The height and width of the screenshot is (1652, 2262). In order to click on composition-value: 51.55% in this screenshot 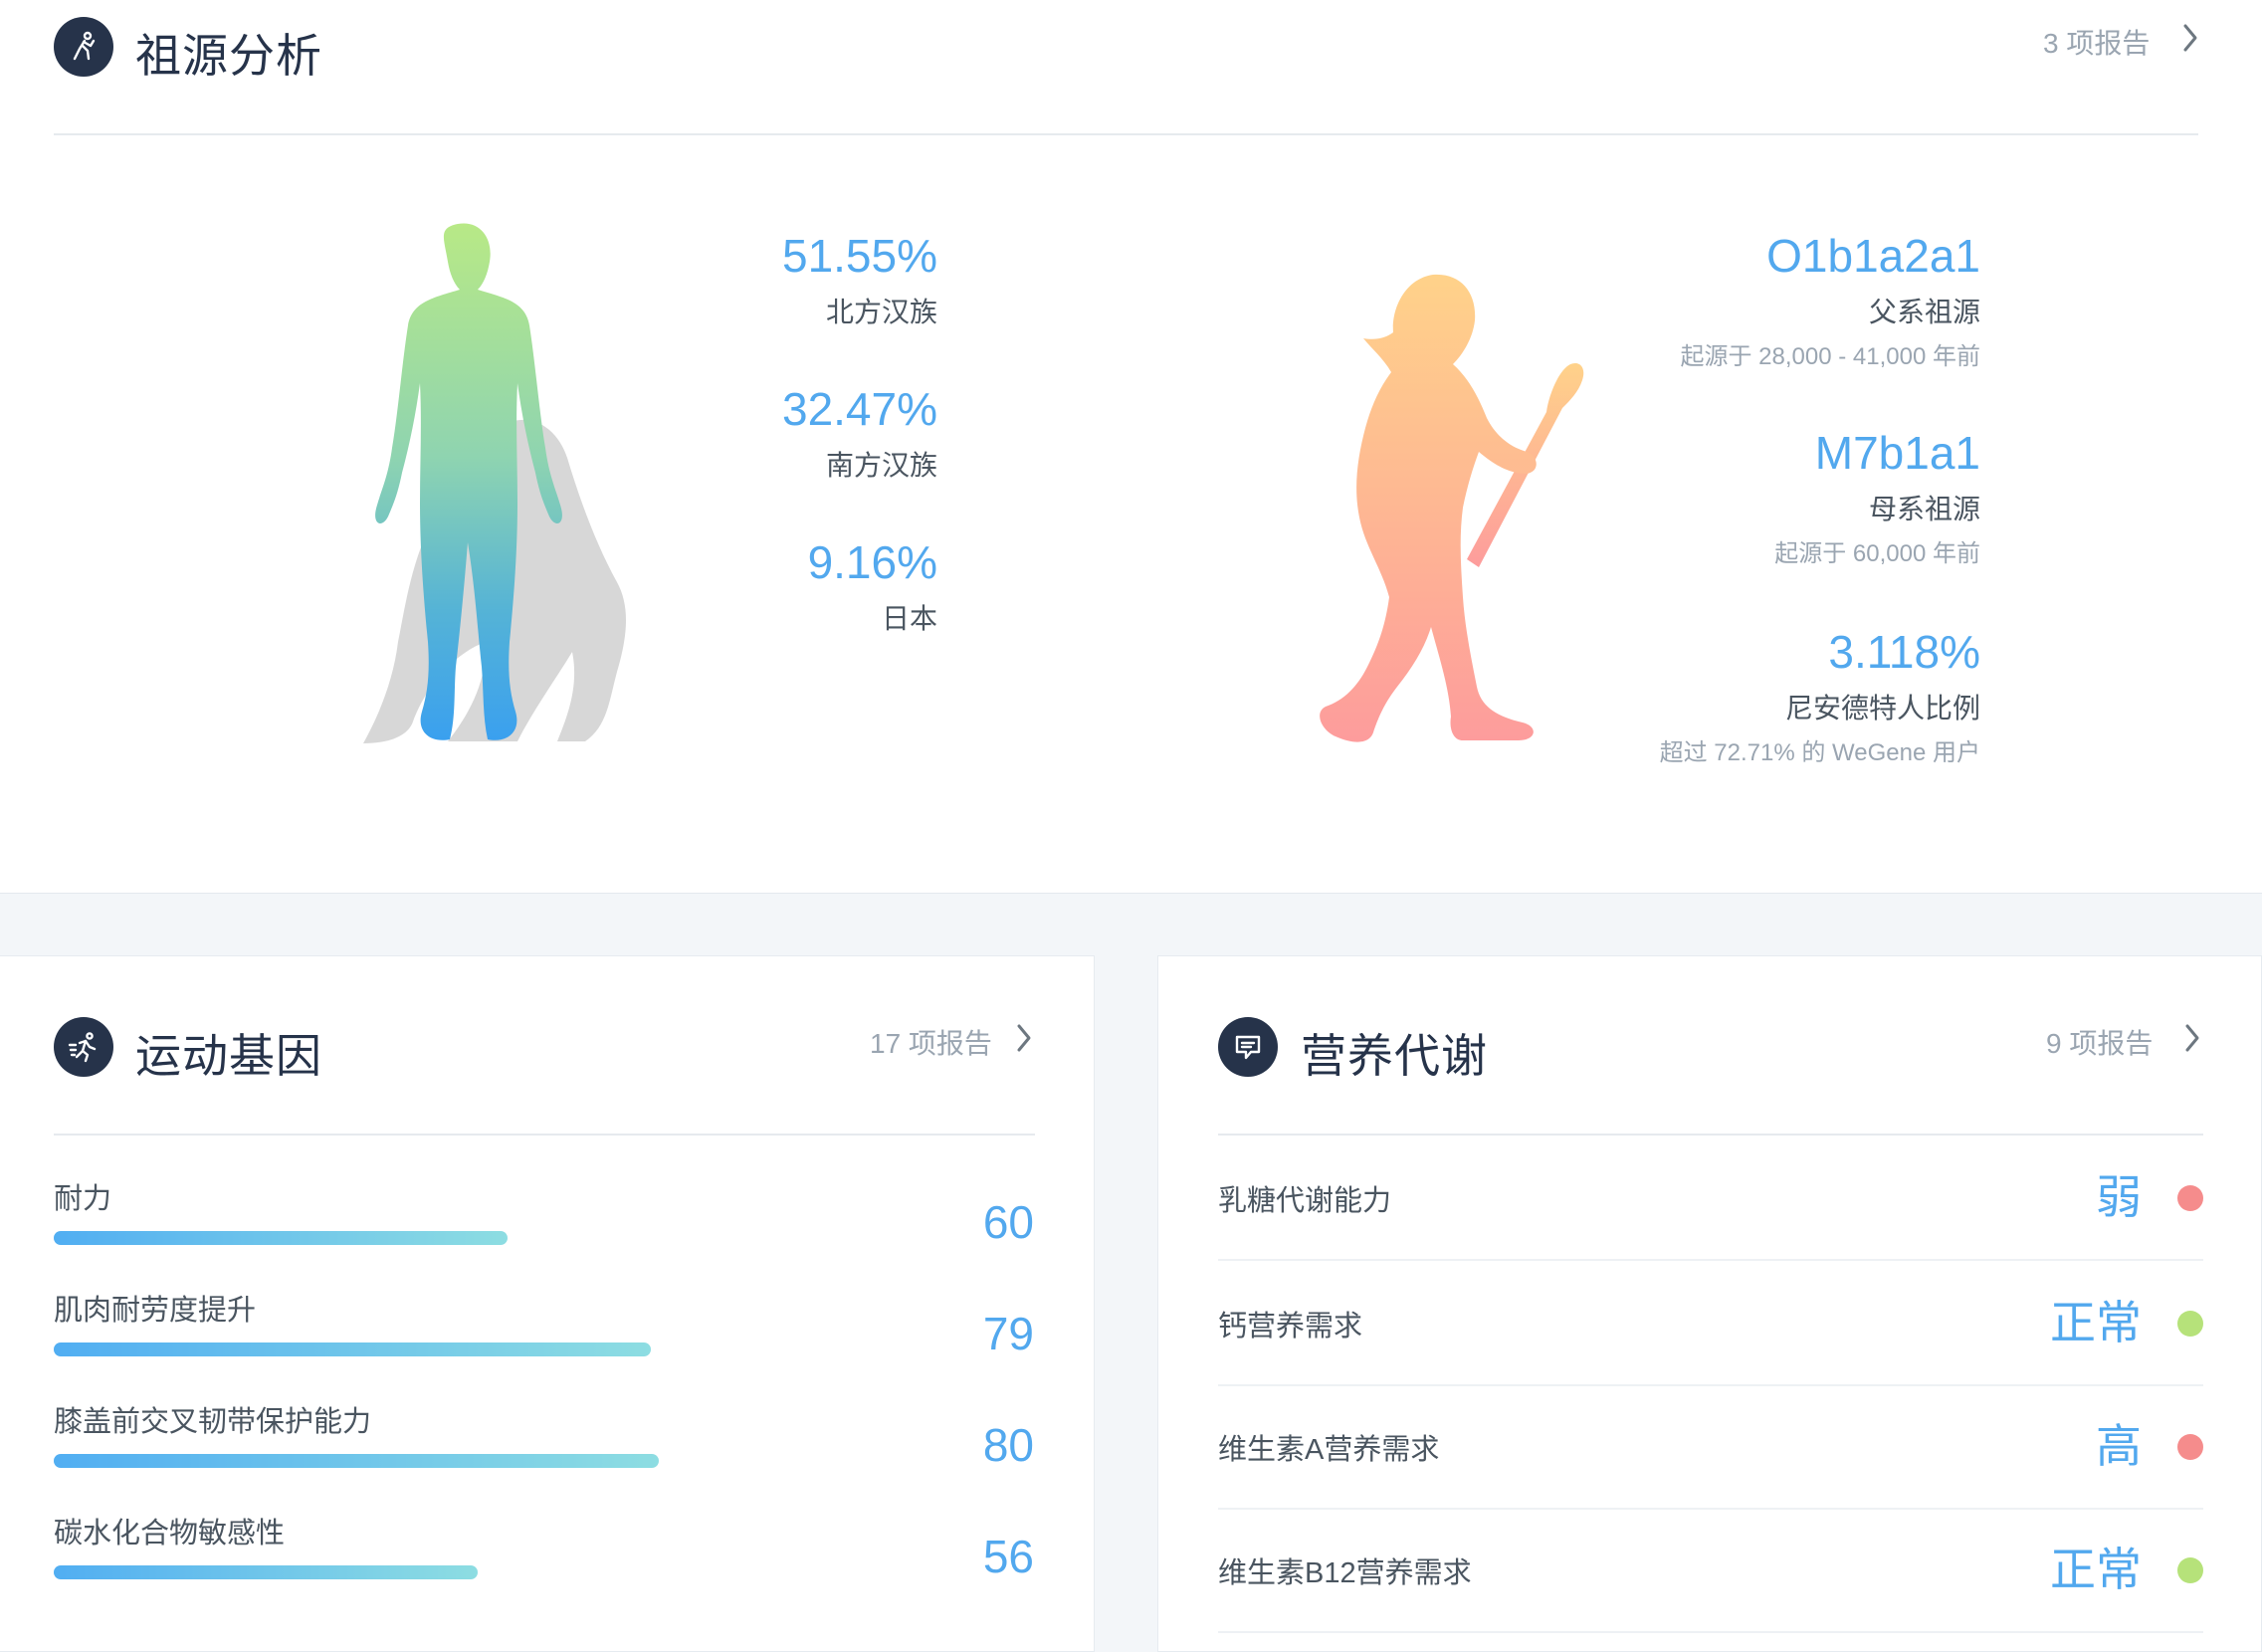, I will do `click(859, 256)`.